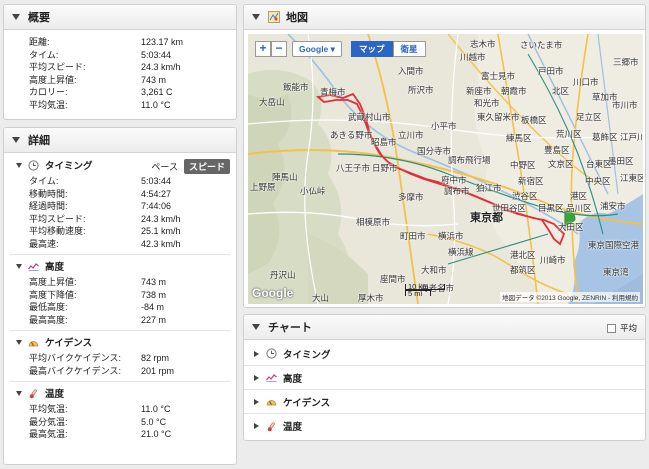  I want to click on row-label: 移動時間:, so click(48, 193).